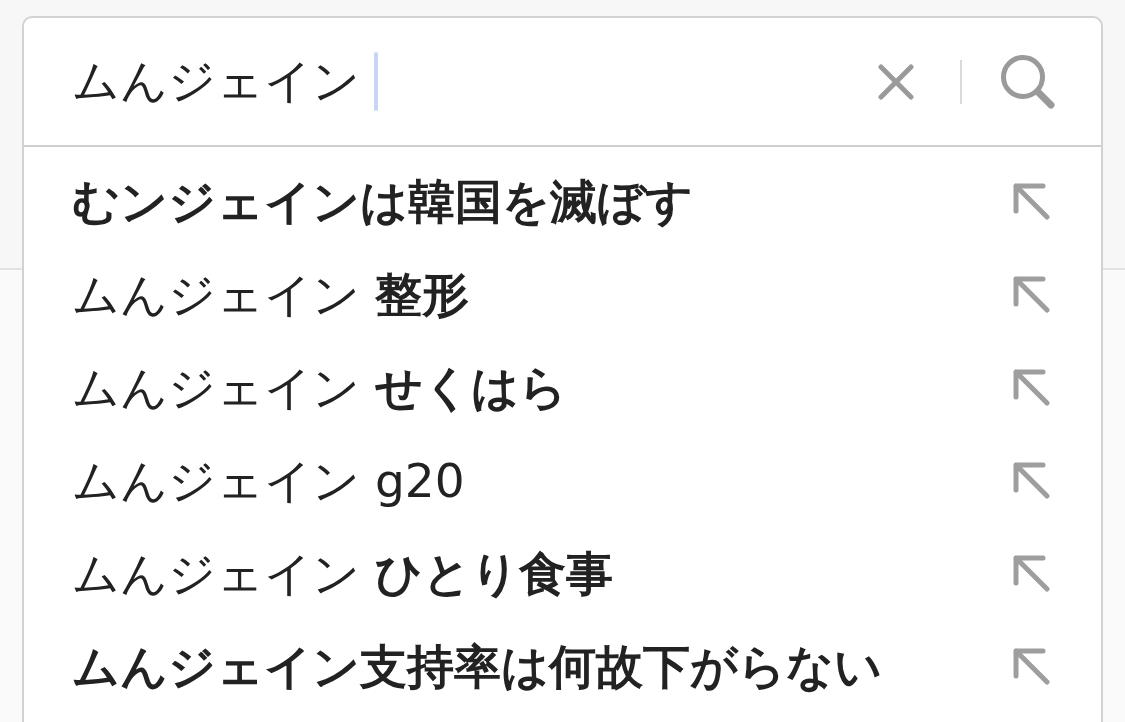  What do you see at coordinates (475, 81) in the screenshot?
I see `search-input: ムんジェイン` at bounding box center [475, 81].